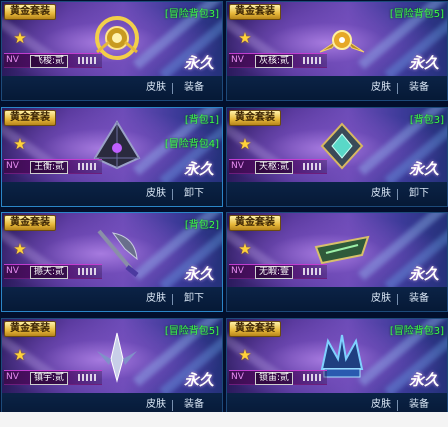  I want to click on item-name: 王衡:贰, so click(49, 167).